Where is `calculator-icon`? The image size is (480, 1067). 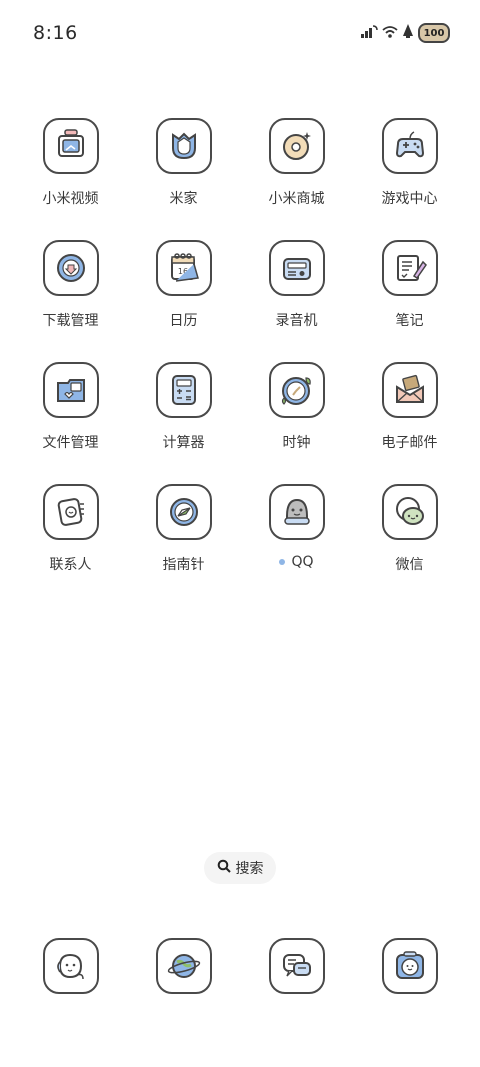
calculator-icon is located at coordinates (183, 390).